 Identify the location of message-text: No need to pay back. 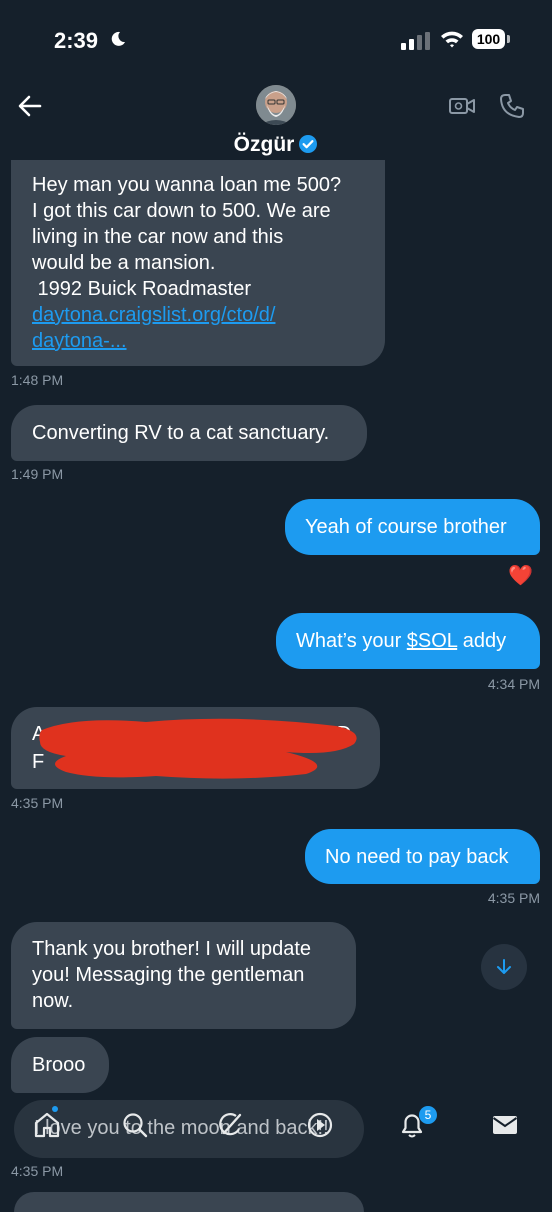
(417, 857).